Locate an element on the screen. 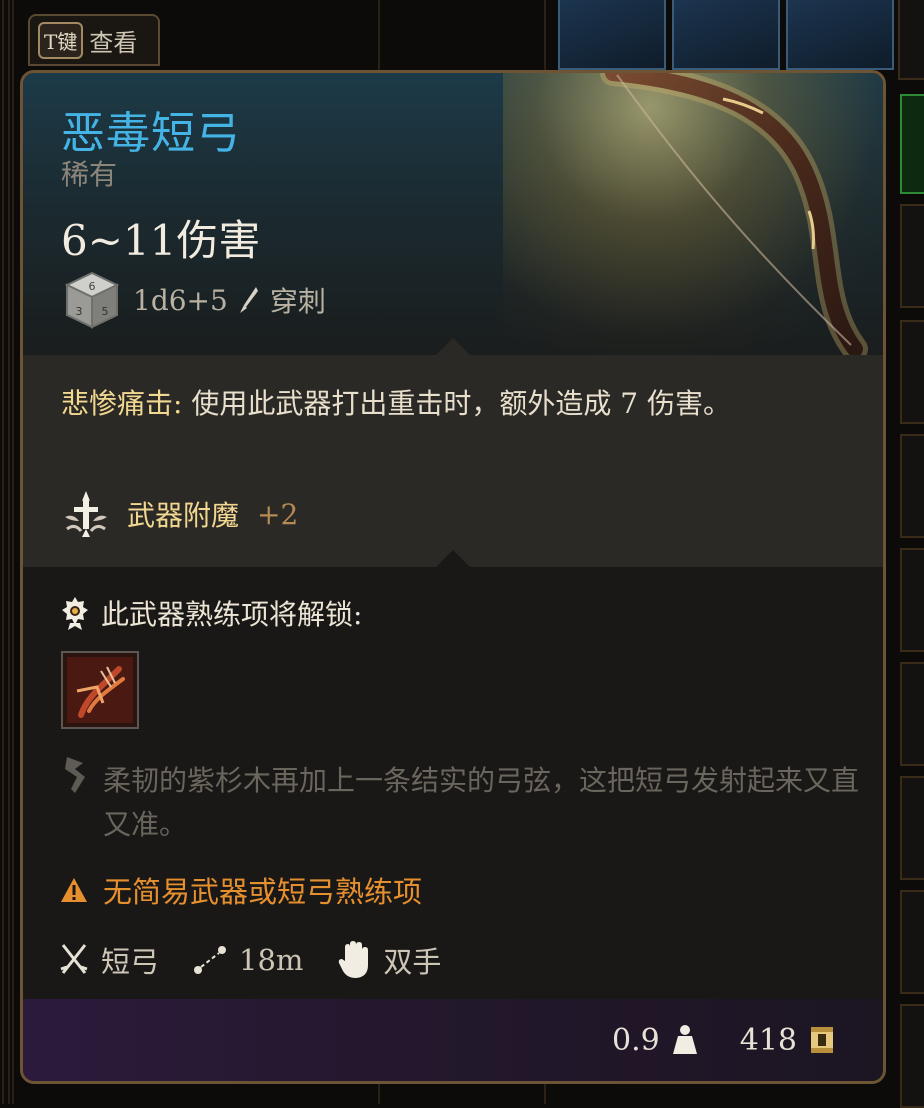 The width and height of the screenshot is (924, 1108). handedness: 双手 is located at coordinates (412, 962).